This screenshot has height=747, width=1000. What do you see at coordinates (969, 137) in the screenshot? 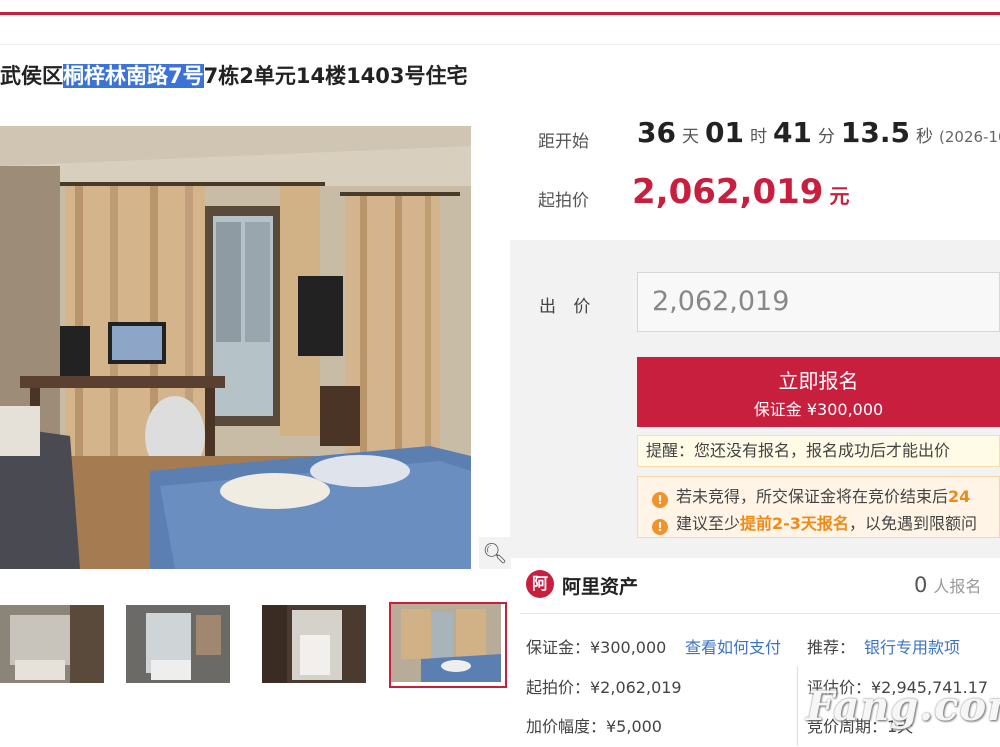
I see `countdown-date: (2026-10` at bounding box center [969, 137].